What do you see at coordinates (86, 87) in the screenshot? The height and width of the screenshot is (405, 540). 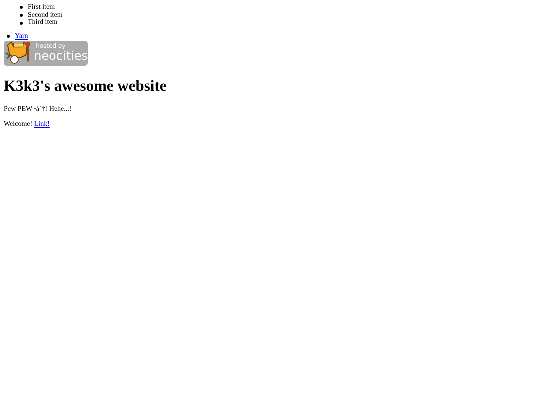 I see `page-heading: K3k3's awesome website` at bounding box center [86, 87].